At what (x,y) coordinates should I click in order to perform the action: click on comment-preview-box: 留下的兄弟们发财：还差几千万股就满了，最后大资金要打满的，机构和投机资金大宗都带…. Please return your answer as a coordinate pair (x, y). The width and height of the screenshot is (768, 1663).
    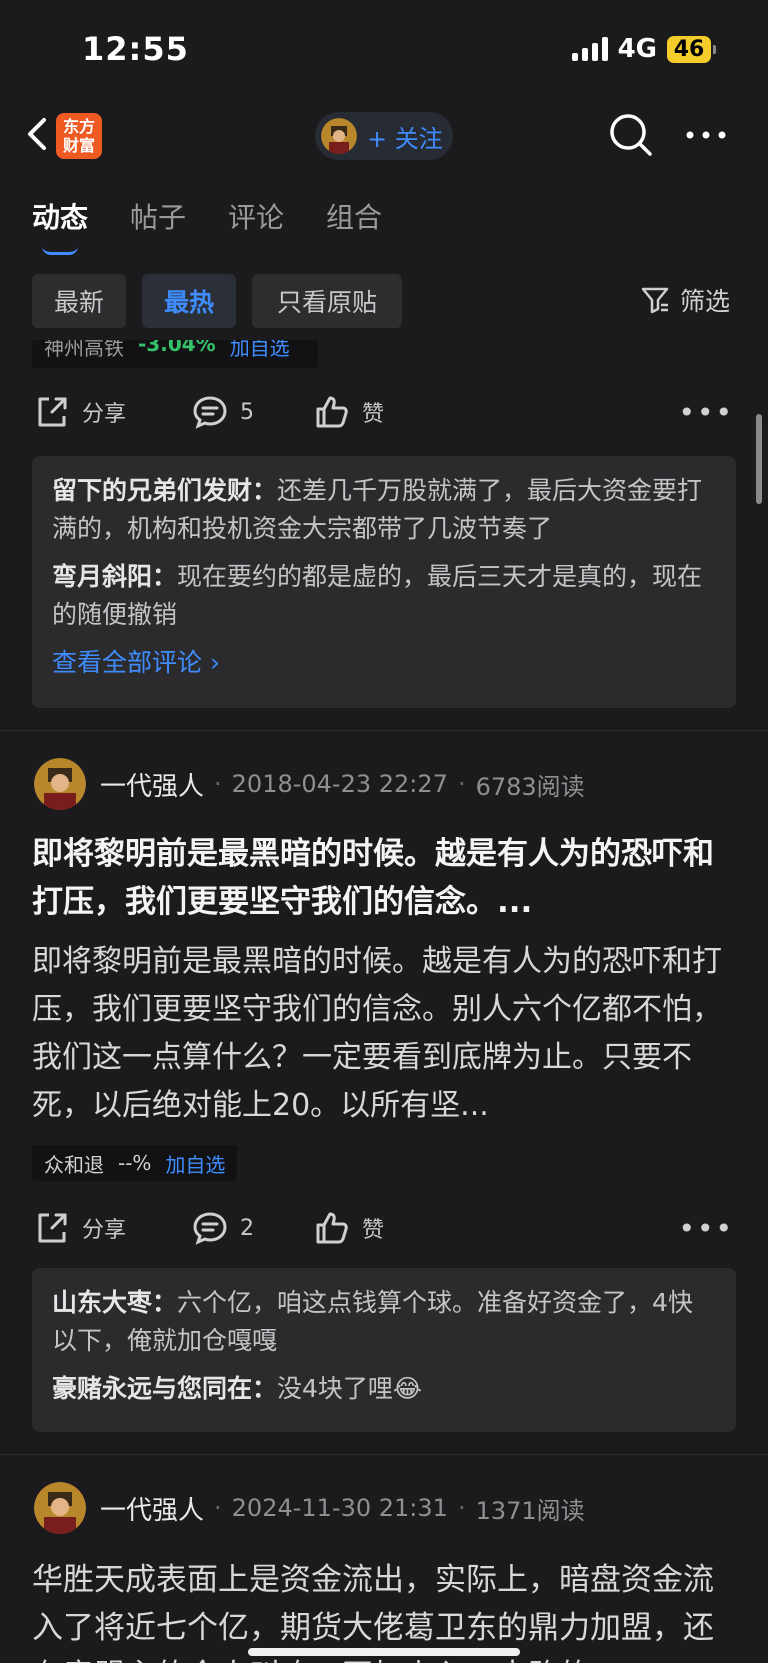
    Looking at the image, I should click on (384, 582).